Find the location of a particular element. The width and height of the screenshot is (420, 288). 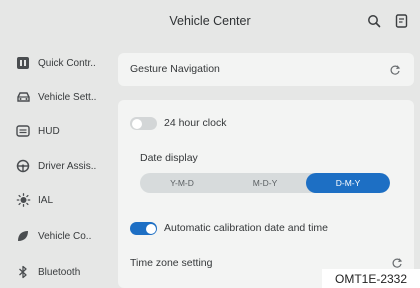

steering-wheel-icon is located at coordinates (23, 166).